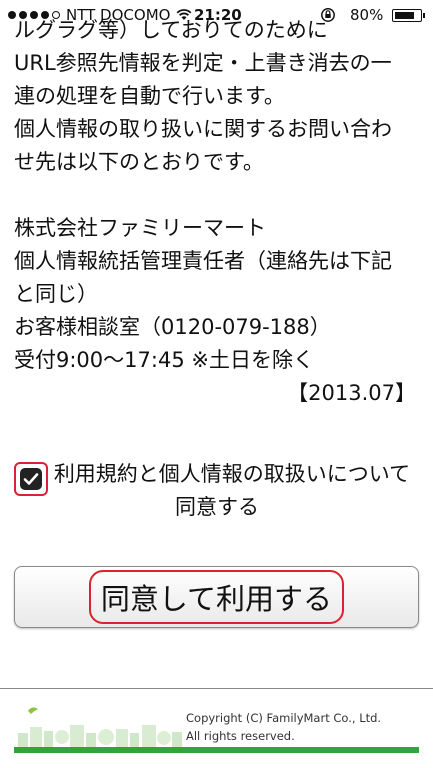 The height and width of the screenshot is (768, 433). I want to click on policy-line: 連の処理を自動で行います。, so click(149, 96).